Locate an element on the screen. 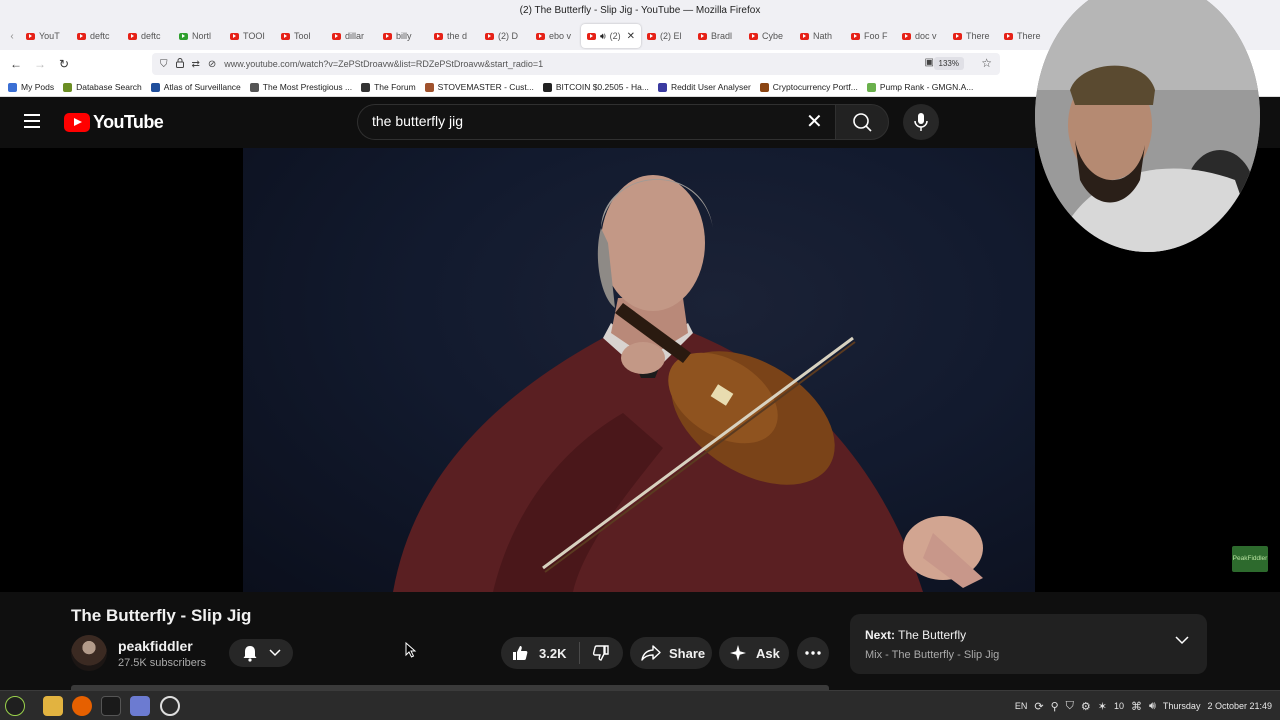  lock-icon is located at coordinates (179, 64).